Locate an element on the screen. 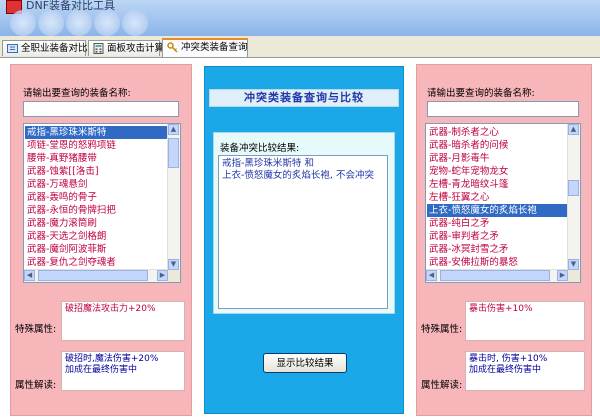  list-item: 左槽-狂翼之心 is located at coordinates (497, 197).